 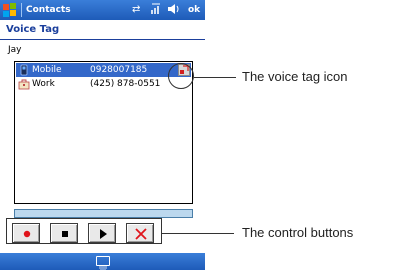 I want to click on list-item-work: Work (425) 878-0551, so click(x=103, y=84).